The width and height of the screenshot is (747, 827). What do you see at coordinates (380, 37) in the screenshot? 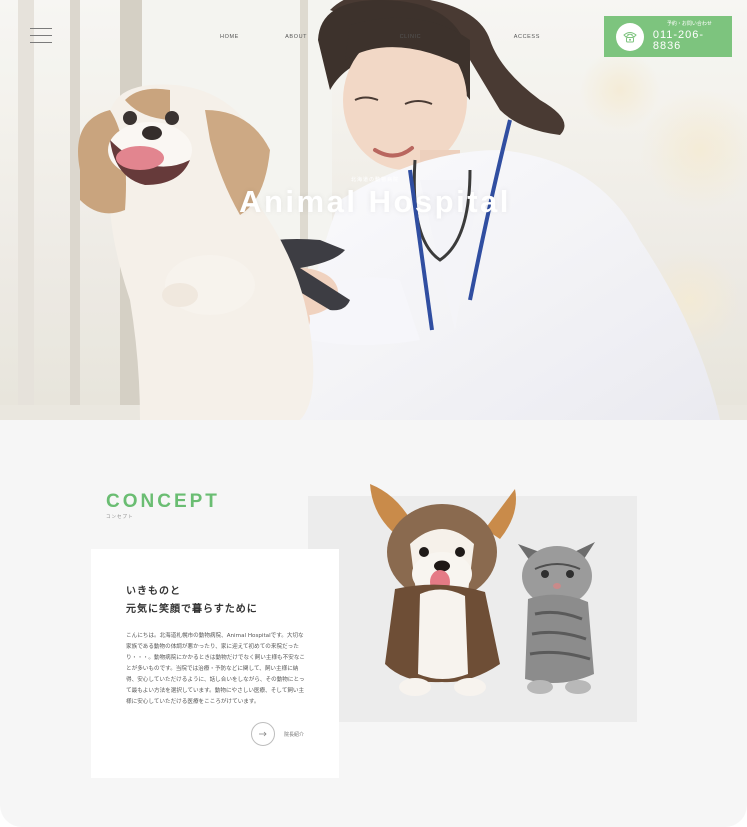
I see `global-nav: HOME ABOUT CLINIC ACCESS` at bounding box center [380, 37].